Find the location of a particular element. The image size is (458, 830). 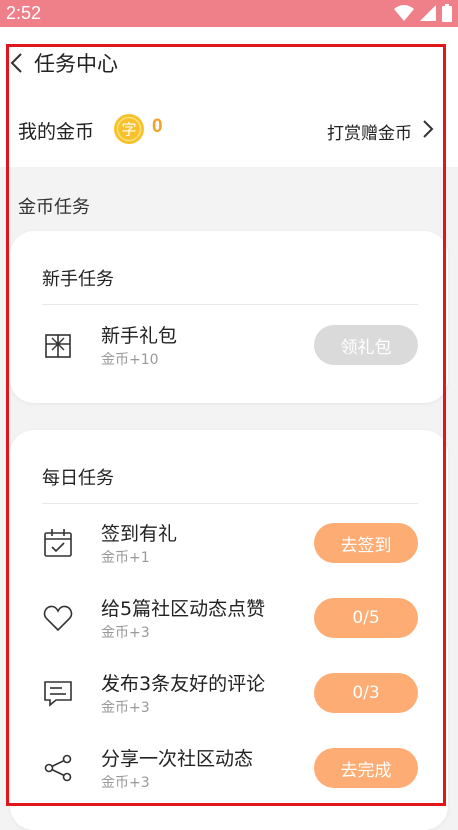

comment-icon is located at coordinates (58, 694).